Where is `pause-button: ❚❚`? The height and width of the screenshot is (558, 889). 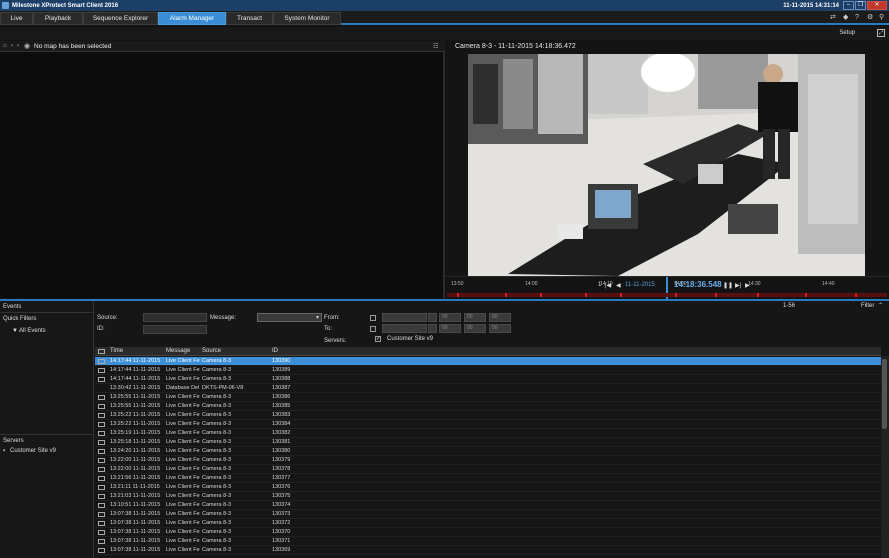
pause-button: ❚❚ is located at coordinates (728, 285).